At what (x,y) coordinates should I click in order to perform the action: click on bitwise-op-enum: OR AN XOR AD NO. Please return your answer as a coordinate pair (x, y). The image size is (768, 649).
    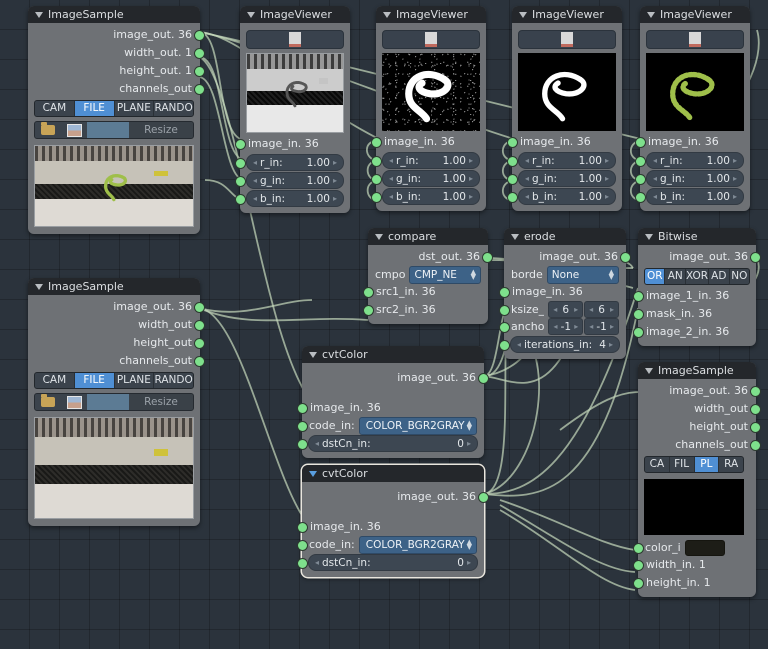
    Looking at the image, I should click on (697, 276).